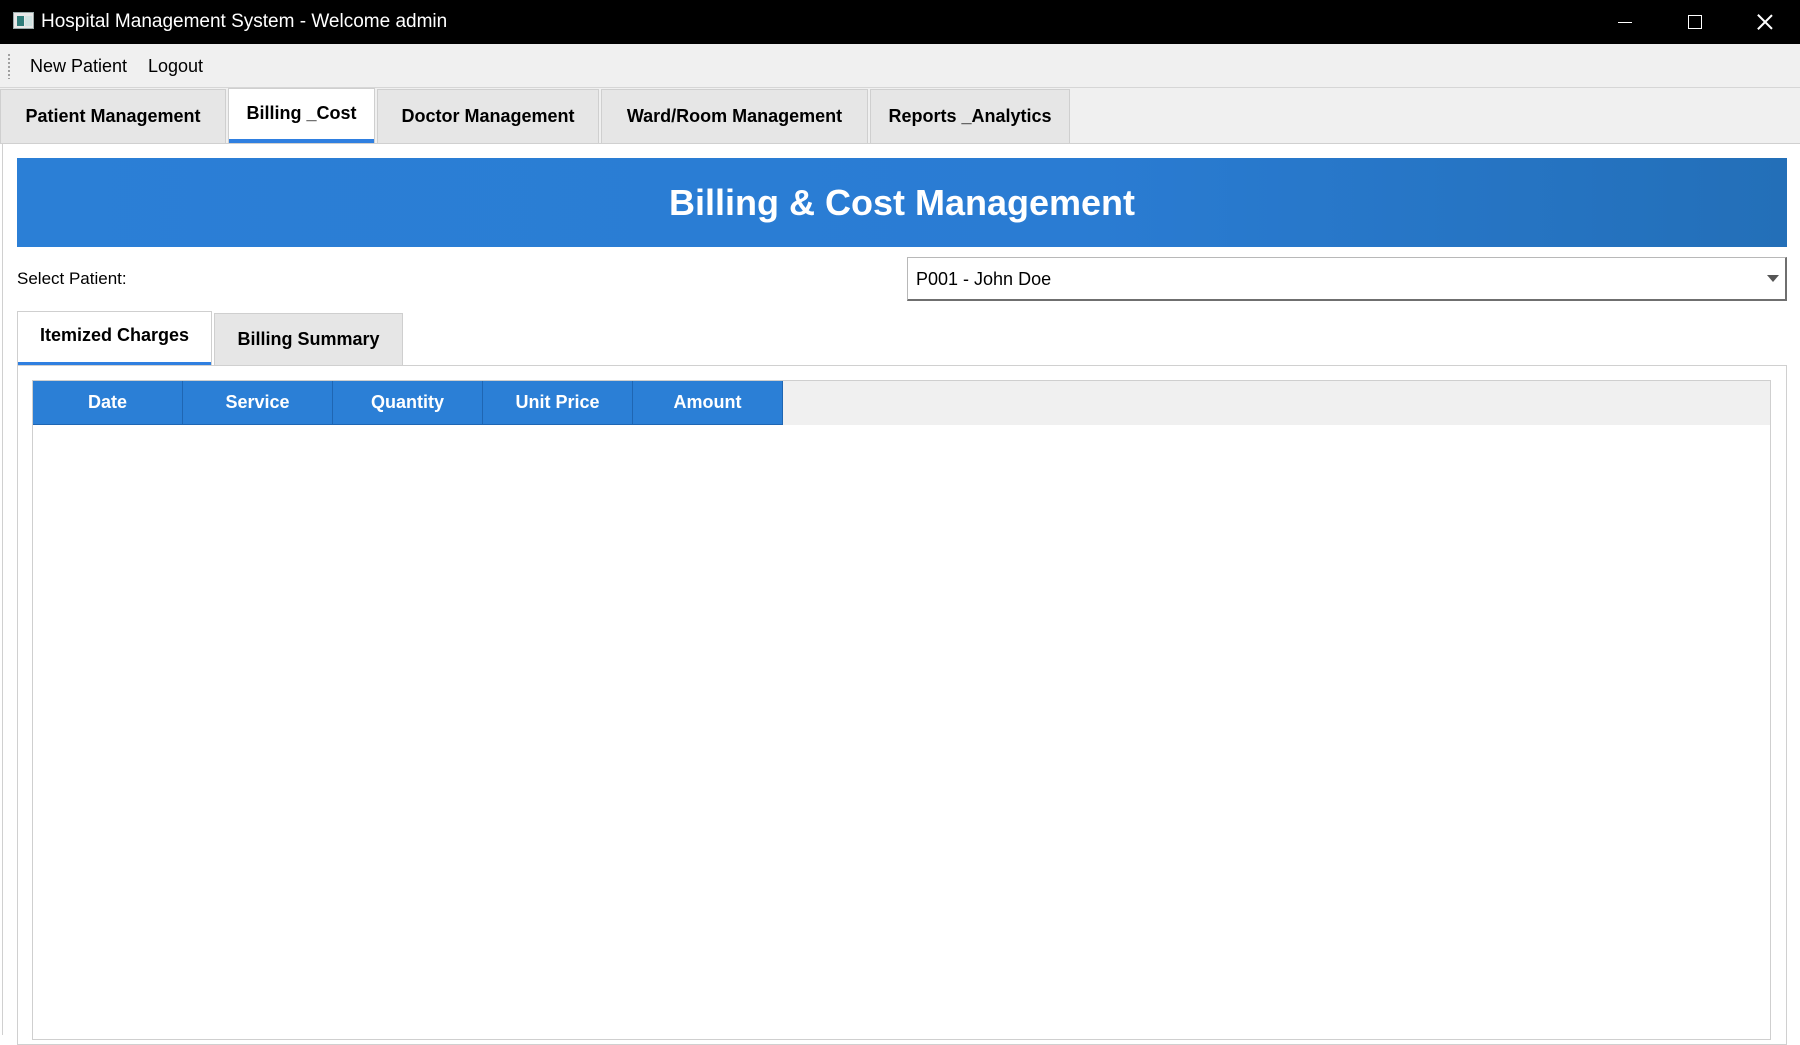 The width and height of the screenshot is (1800, 1045). Describe the element at coordinates (1773, 278) in the screenshot. I see `chevron-down-icon` at that location.